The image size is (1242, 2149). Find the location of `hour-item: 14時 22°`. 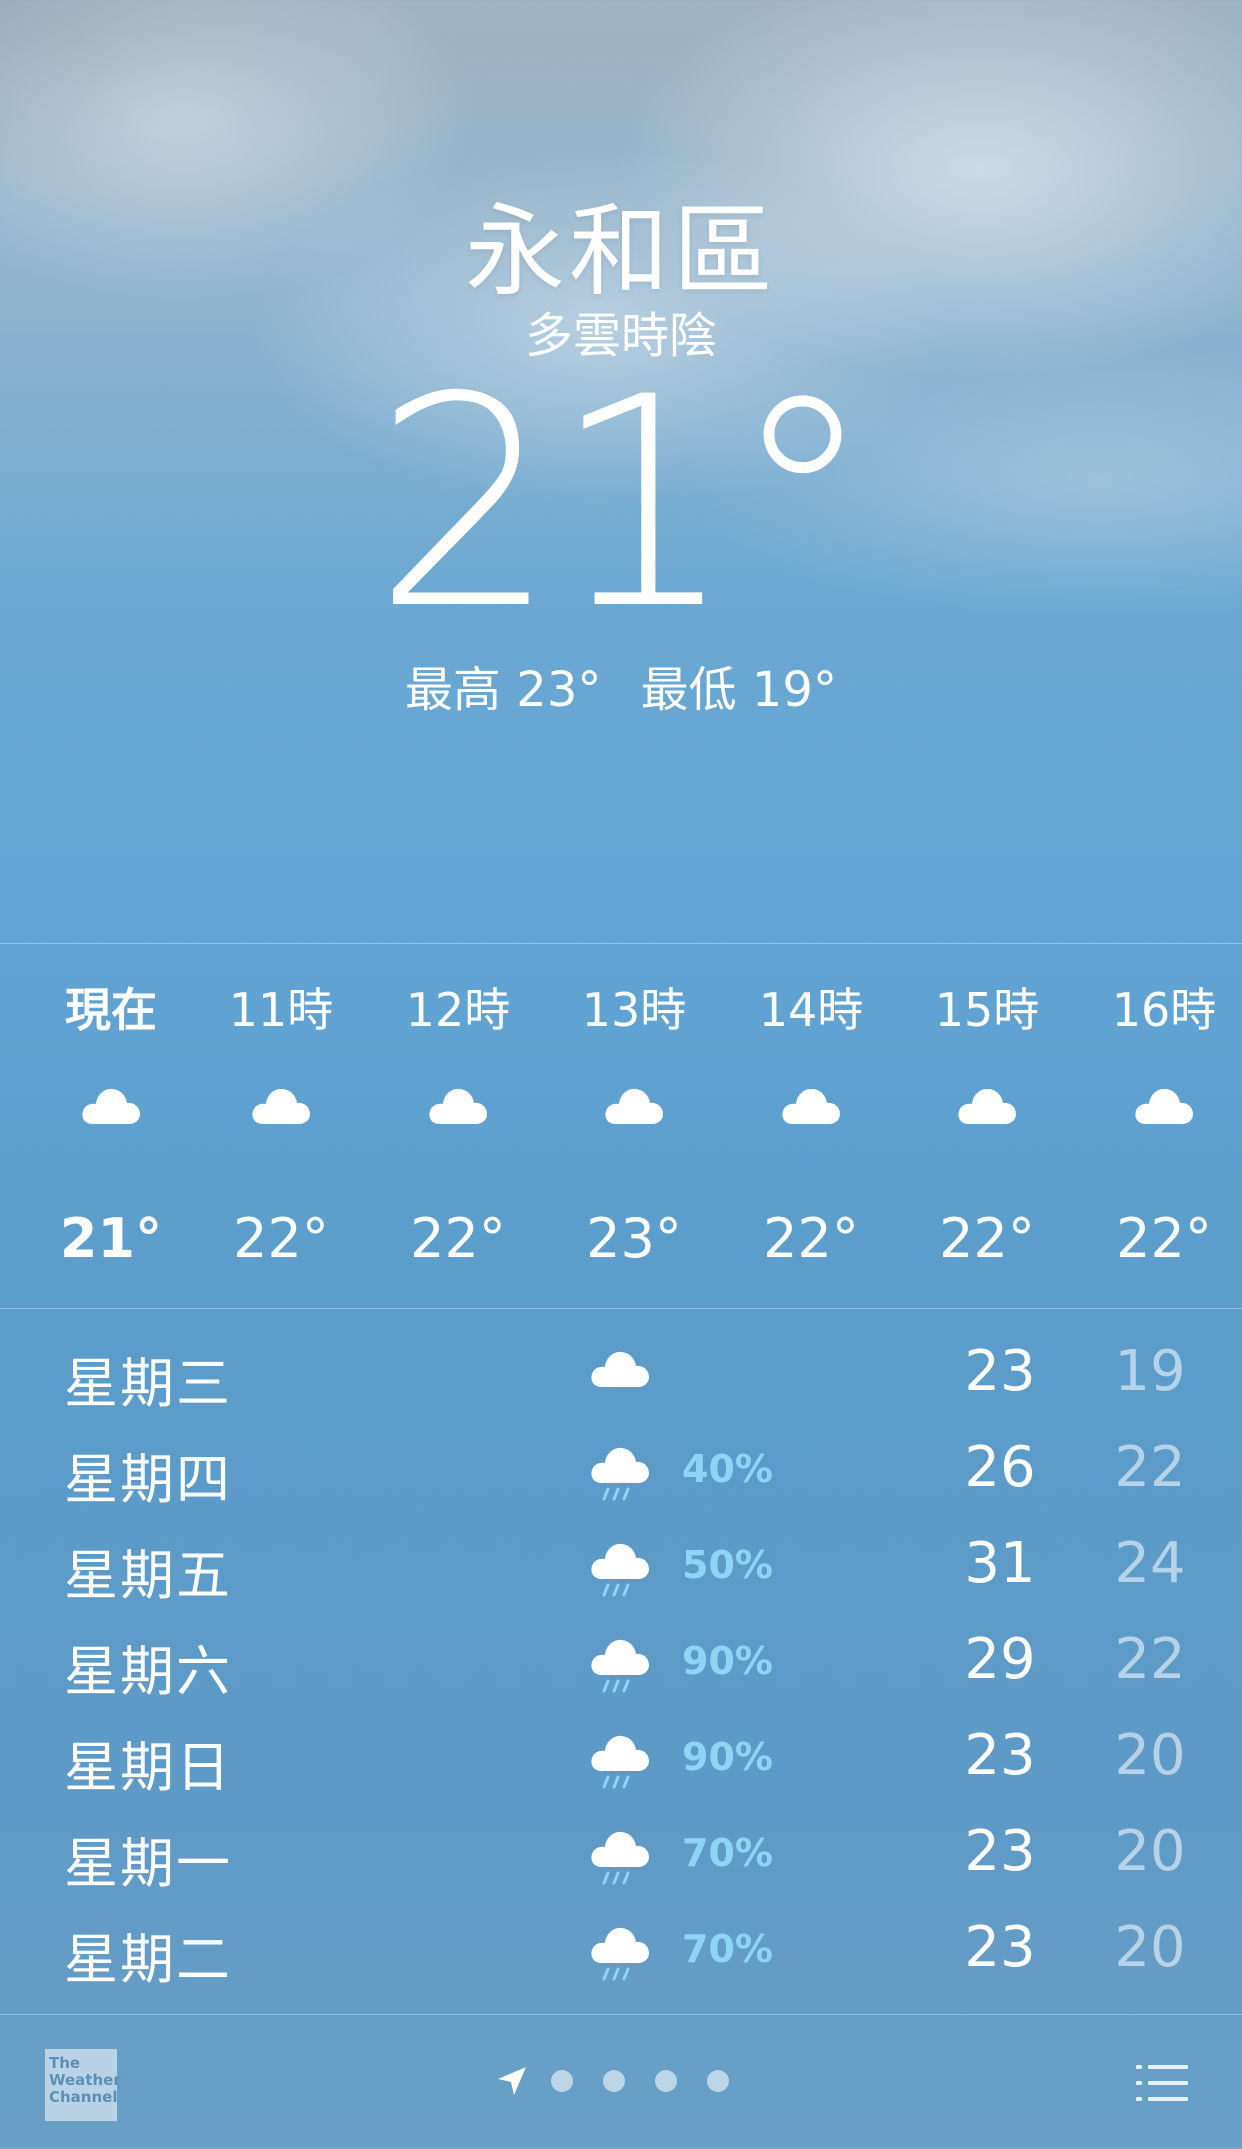

hour-item: 14時 22° is located at coordinates (811, 1126).